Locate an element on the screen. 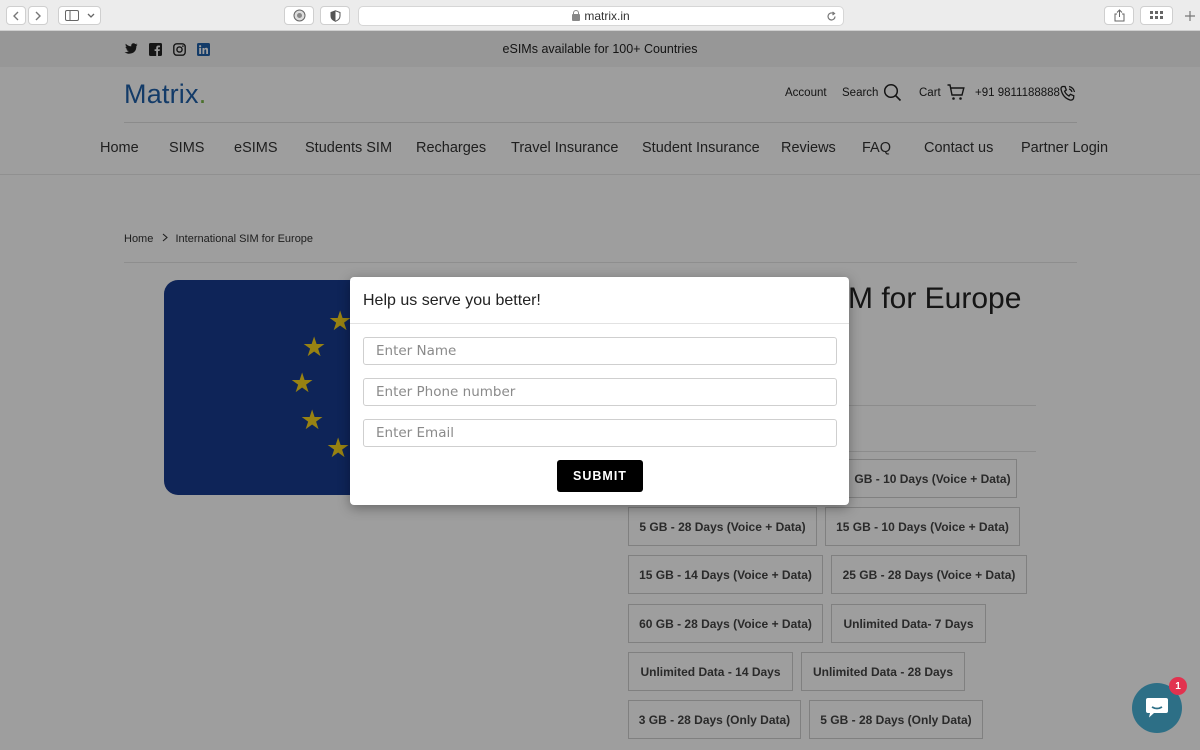 This screenshot has width=1200, height=750. submit-button: SUBMIT is located at coordinates (600, 476).